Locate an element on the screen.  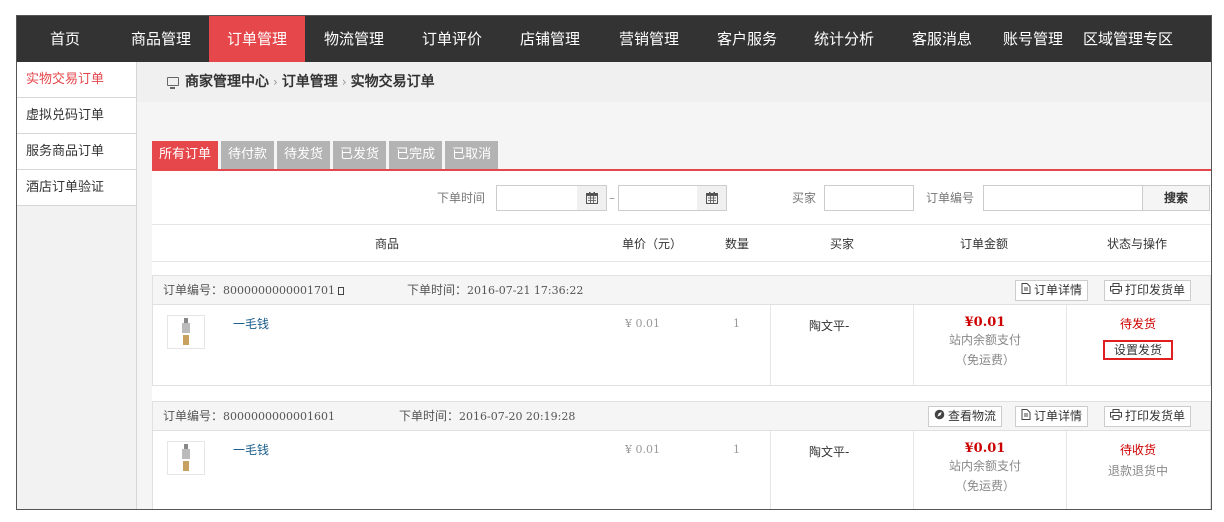
col-quantity: 数量 is located at coordinates (736, 244).